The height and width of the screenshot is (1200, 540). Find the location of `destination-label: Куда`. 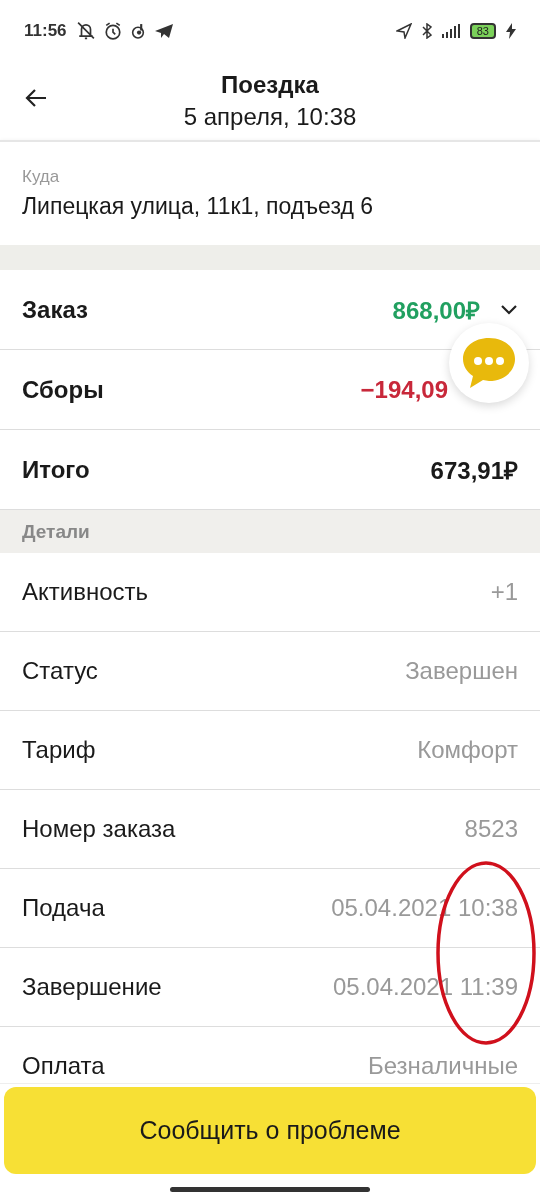

destination-label: Куда is located at coordinates (41, 177).